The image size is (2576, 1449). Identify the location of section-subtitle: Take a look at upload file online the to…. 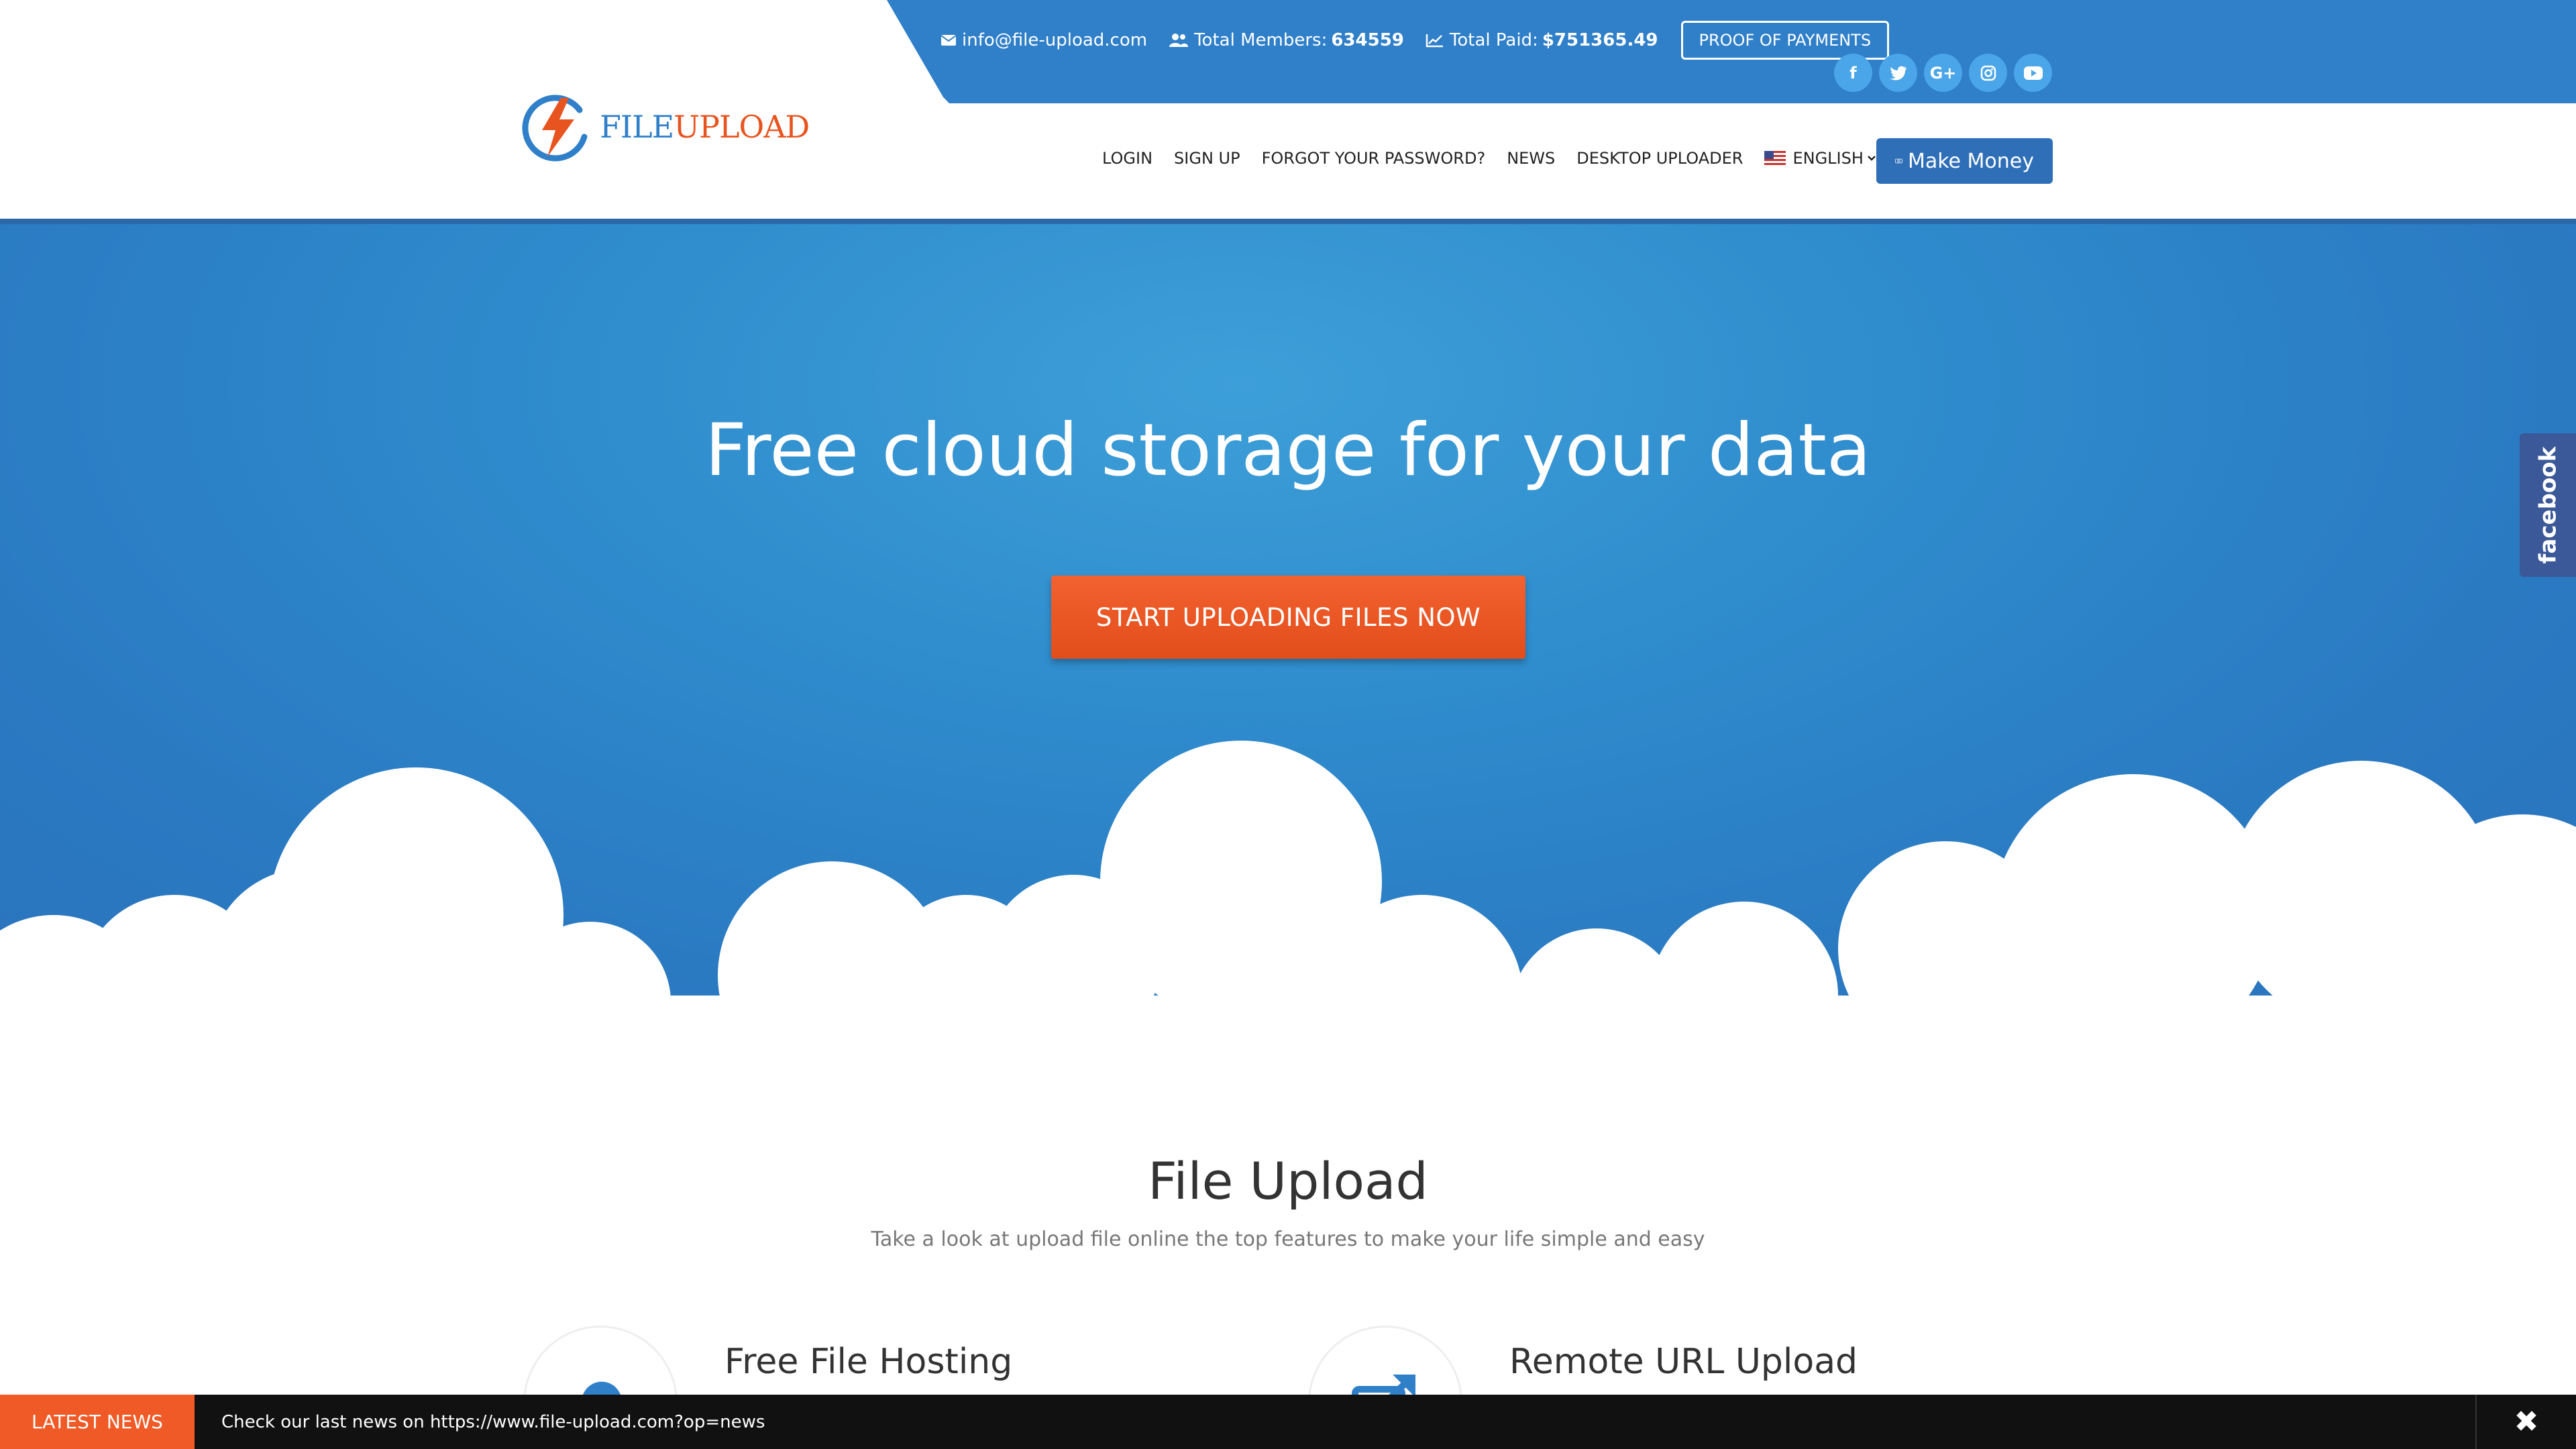
(1288, 1239).